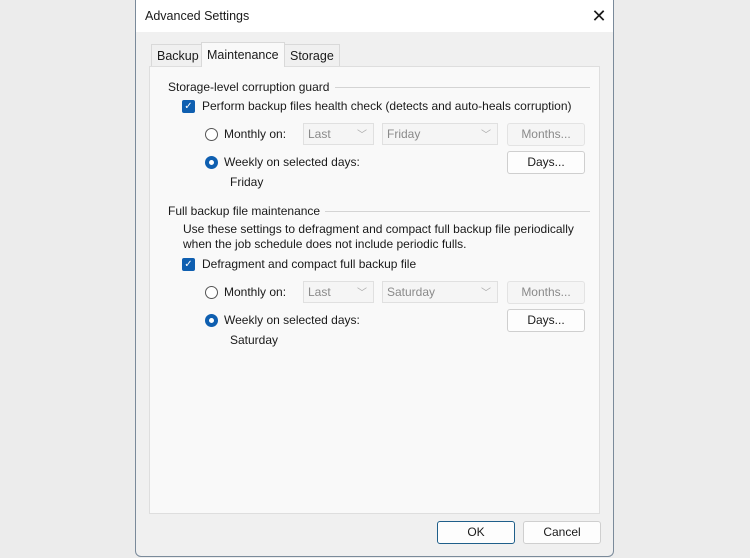 Image resolution: width=750 pixels, height=558 pixels. What do you see at coordinates (309, 264) in the screenshot?
I see `defragment-label: Defragment and compact full backup file` at bounding box center [309, 264].